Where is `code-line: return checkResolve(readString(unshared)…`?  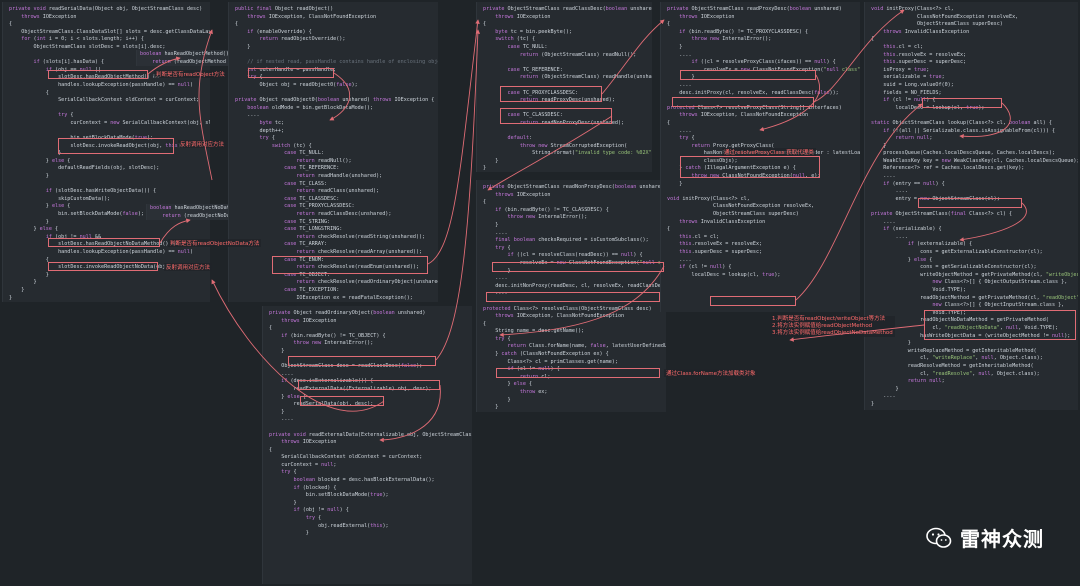 code-line: return checkResolve(readString(unshared)… is located at coordinates (361, 236).